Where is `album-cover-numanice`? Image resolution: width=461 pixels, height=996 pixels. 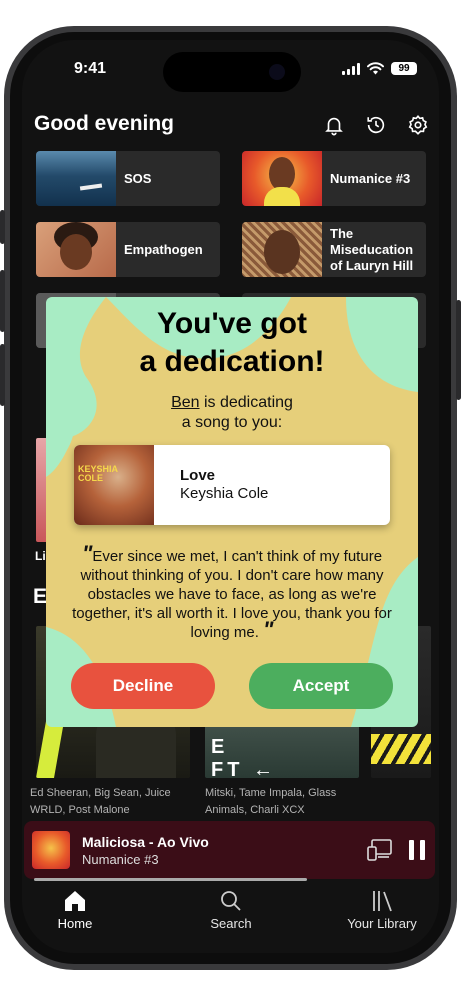
album-cover-numanice is located at coordinates (282, 178).